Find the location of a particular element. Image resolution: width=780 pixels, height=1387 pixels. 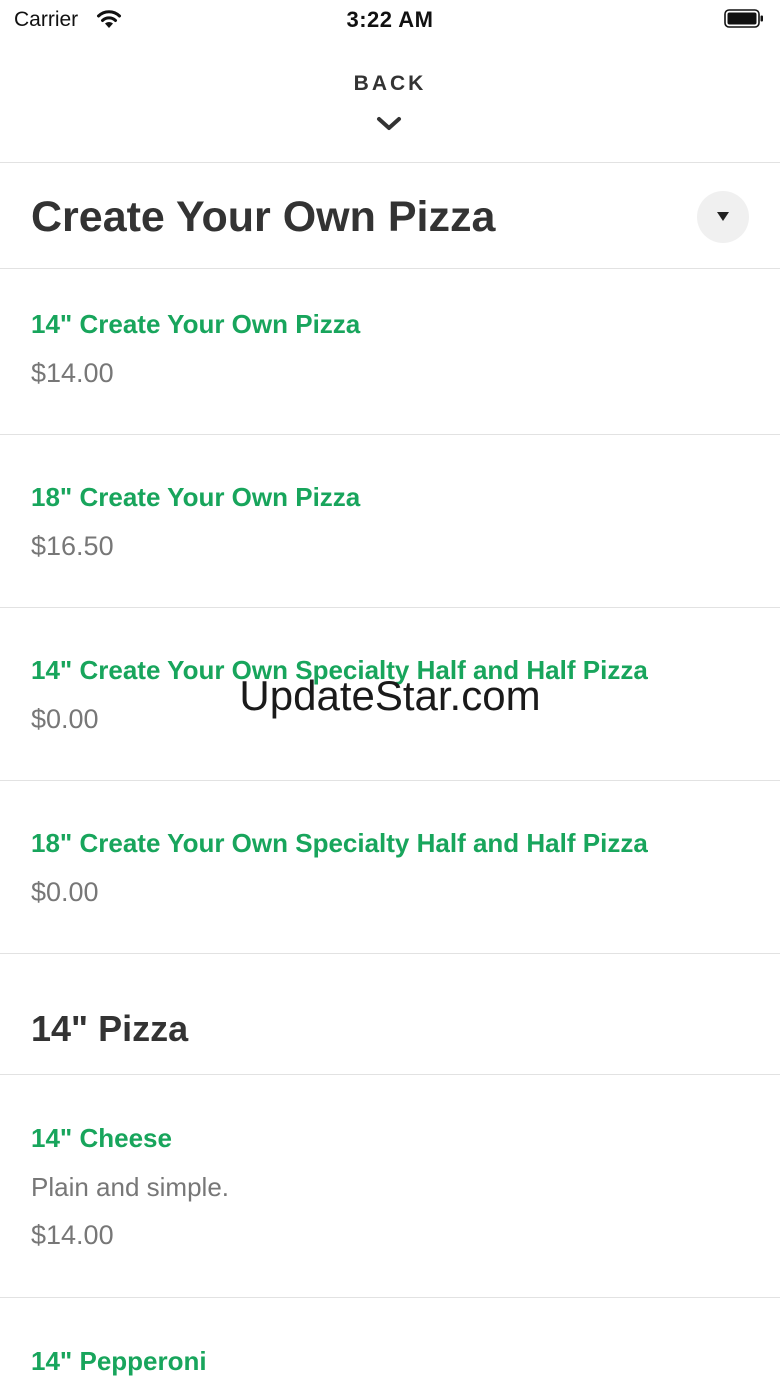

menu-item-name: 14" Cheese is located at coordinates (101, 1138).